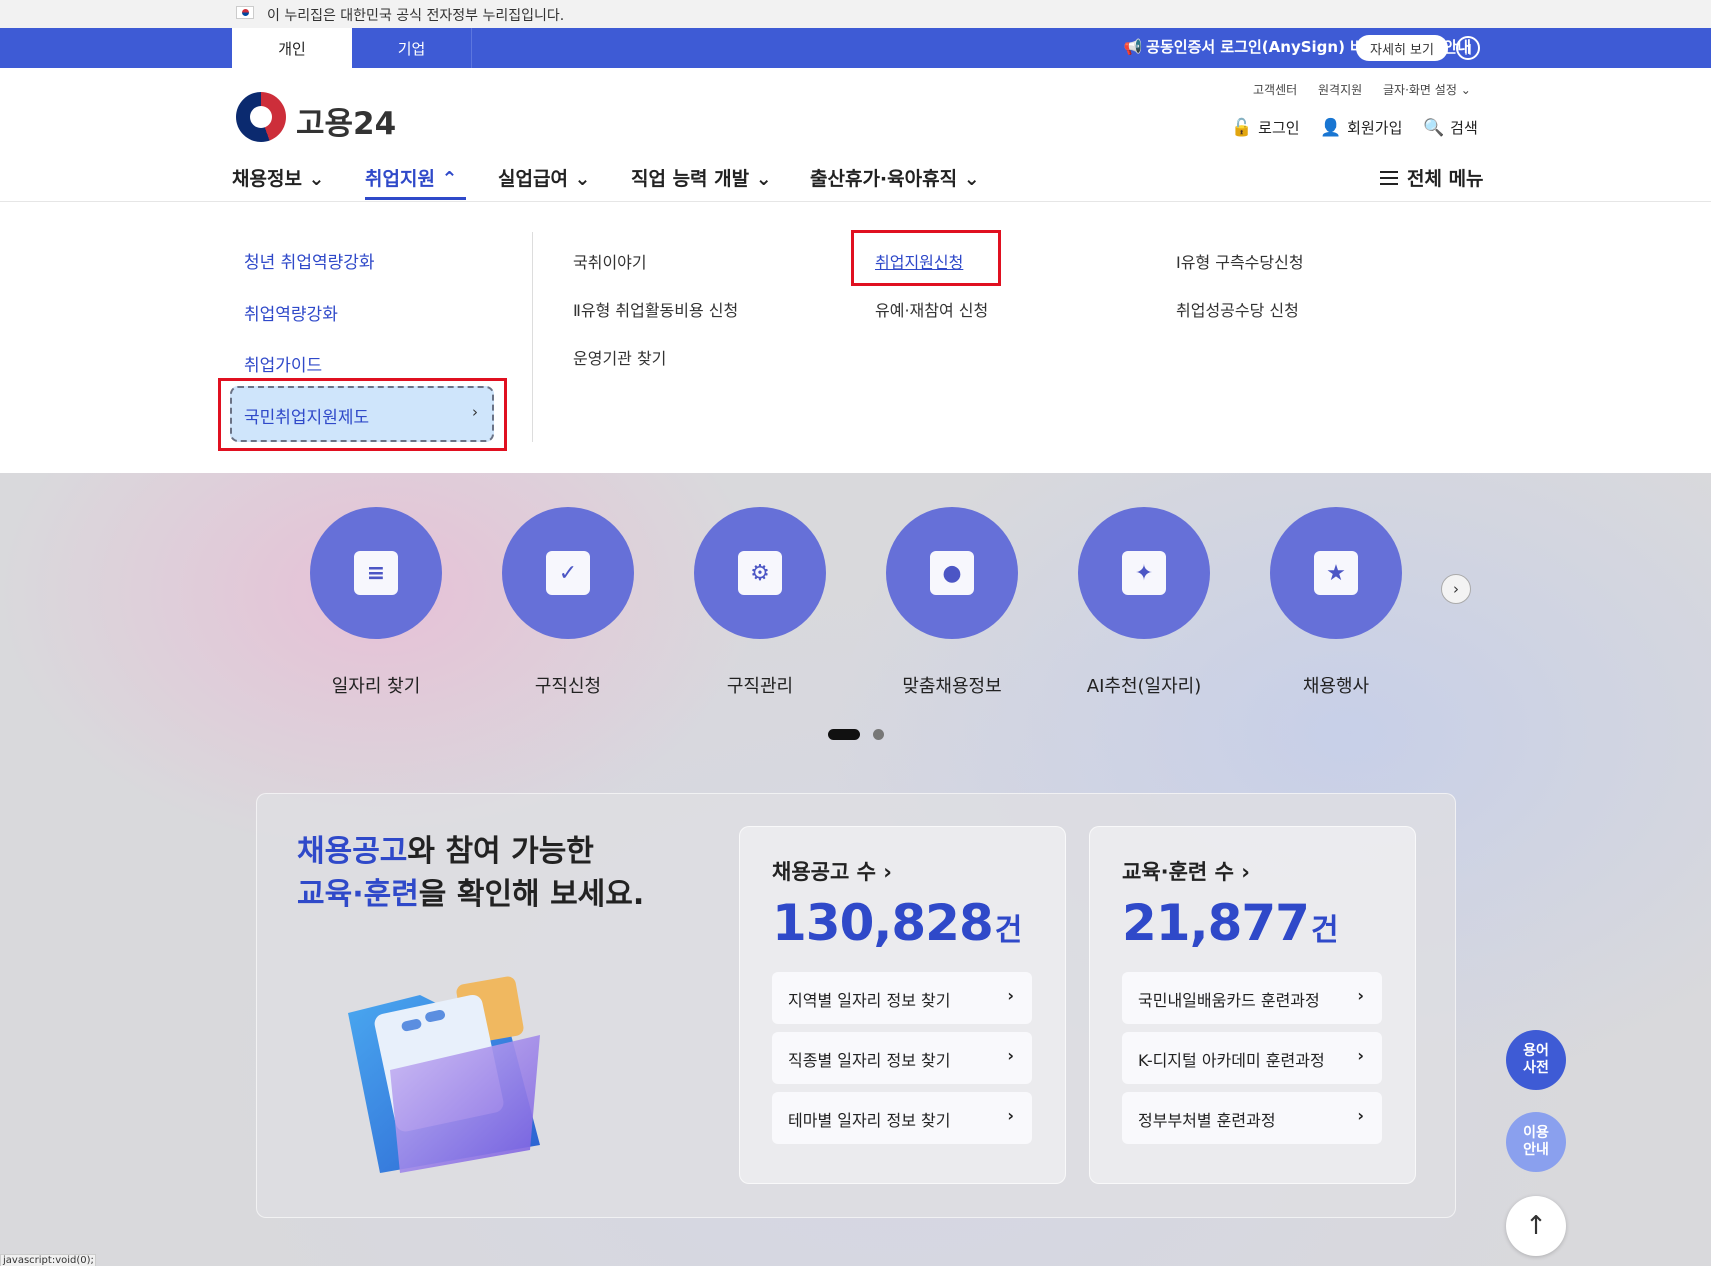  I want to click on puzzle-person-icon: ●, so click(952, 573).